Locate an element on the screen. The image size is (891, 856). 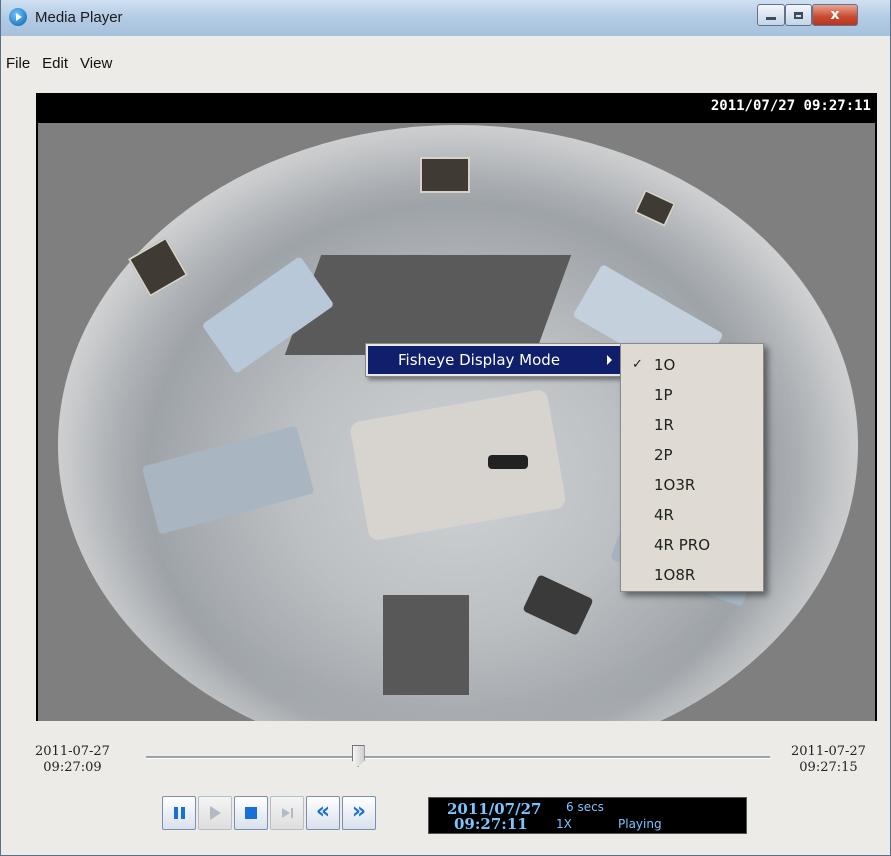
submenu-item-1o: ✓ 1O is located at coordinates (692, 365).